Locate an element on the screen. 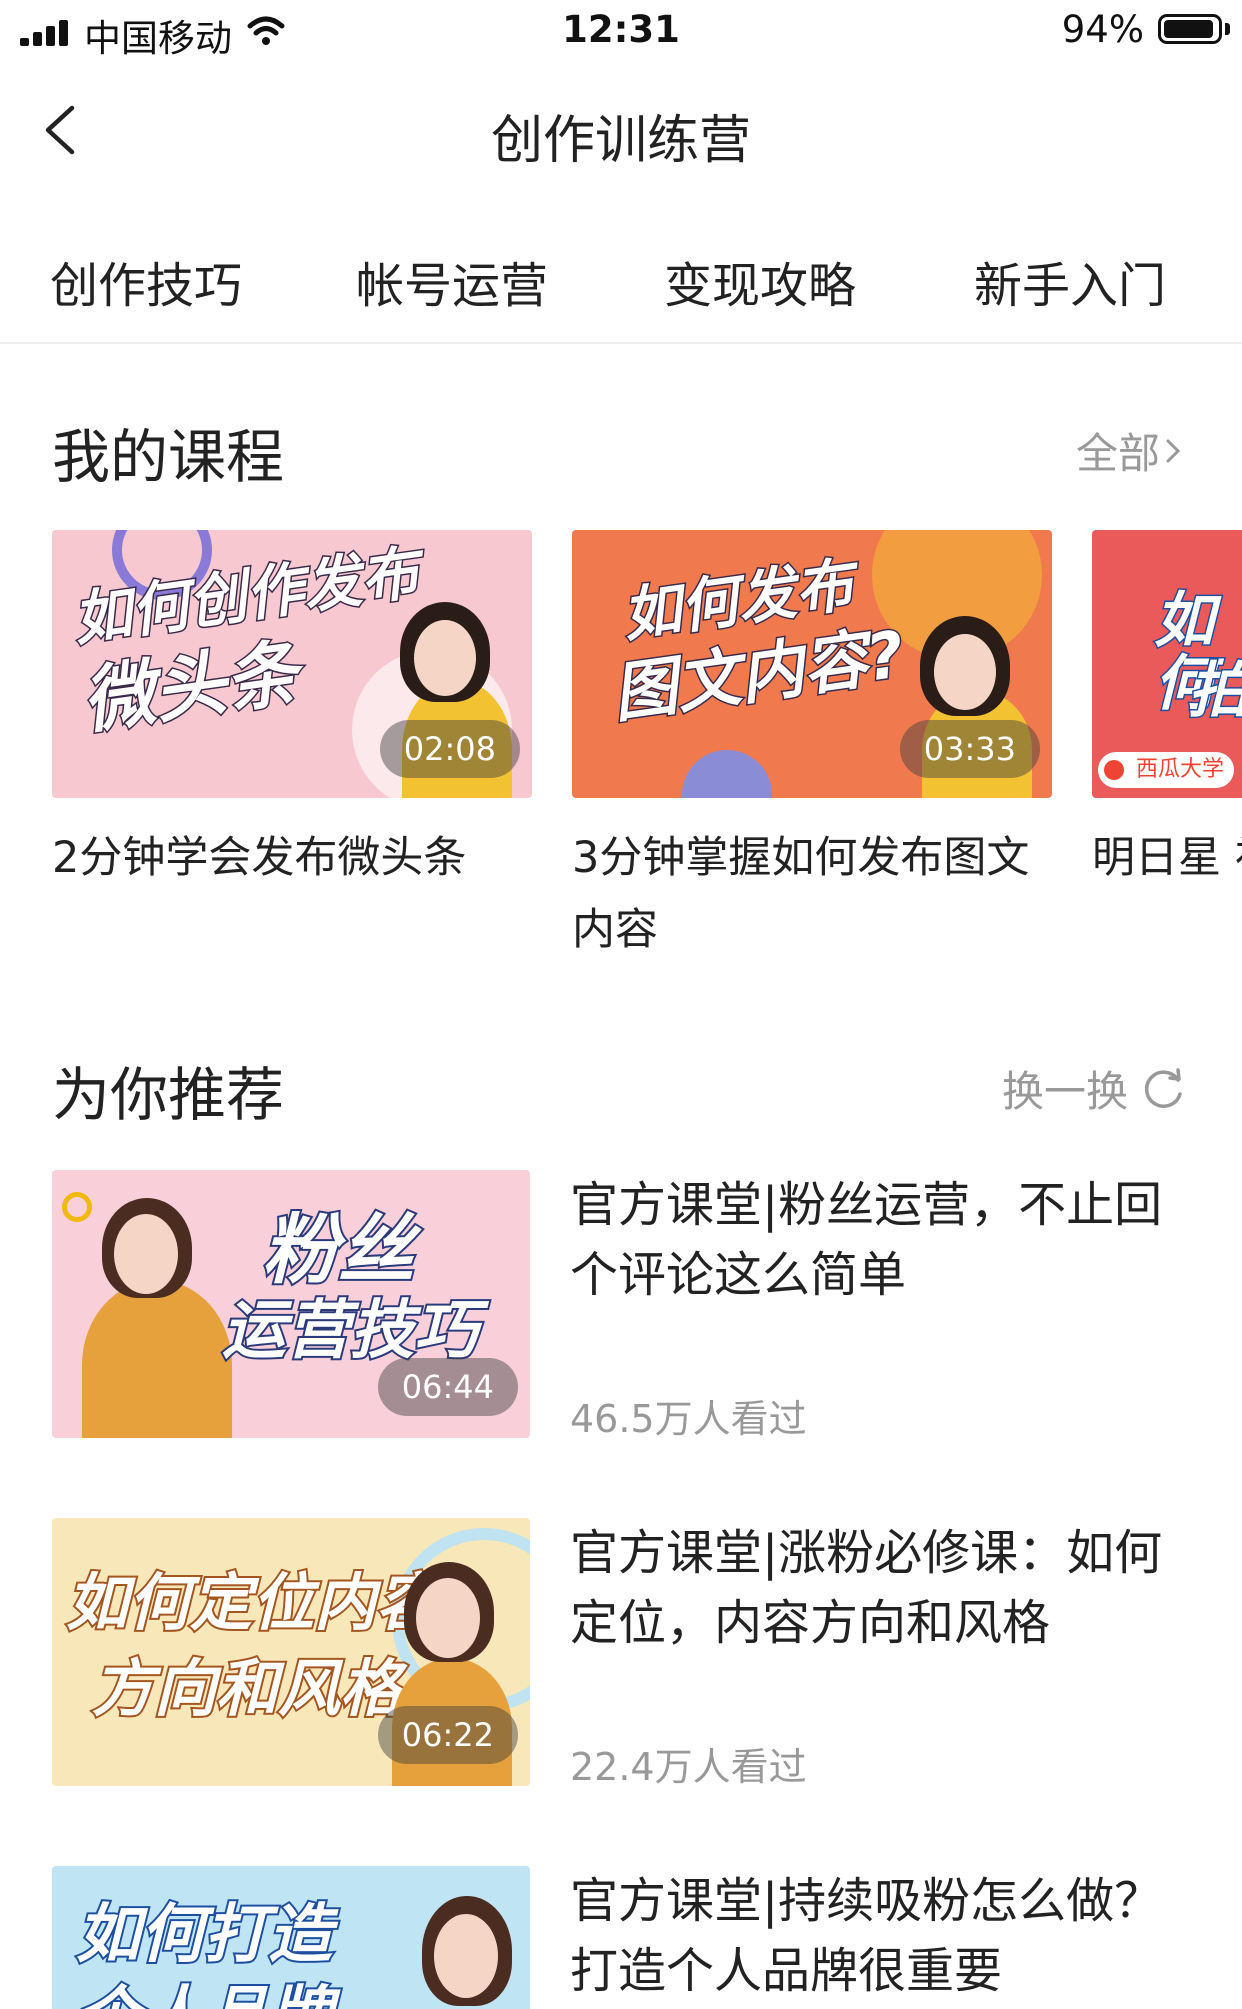 This screenshot has width=1242, height=2009. course-thumbnail: 如何创作发布 微头条 02:08 is located at coordinates (292, 664).